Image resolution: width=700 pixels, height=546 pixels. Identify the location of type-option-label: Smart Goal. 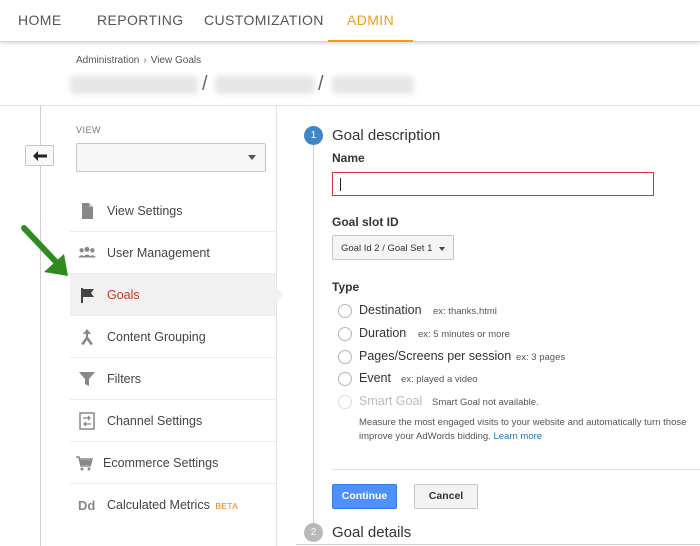
(391, 401).